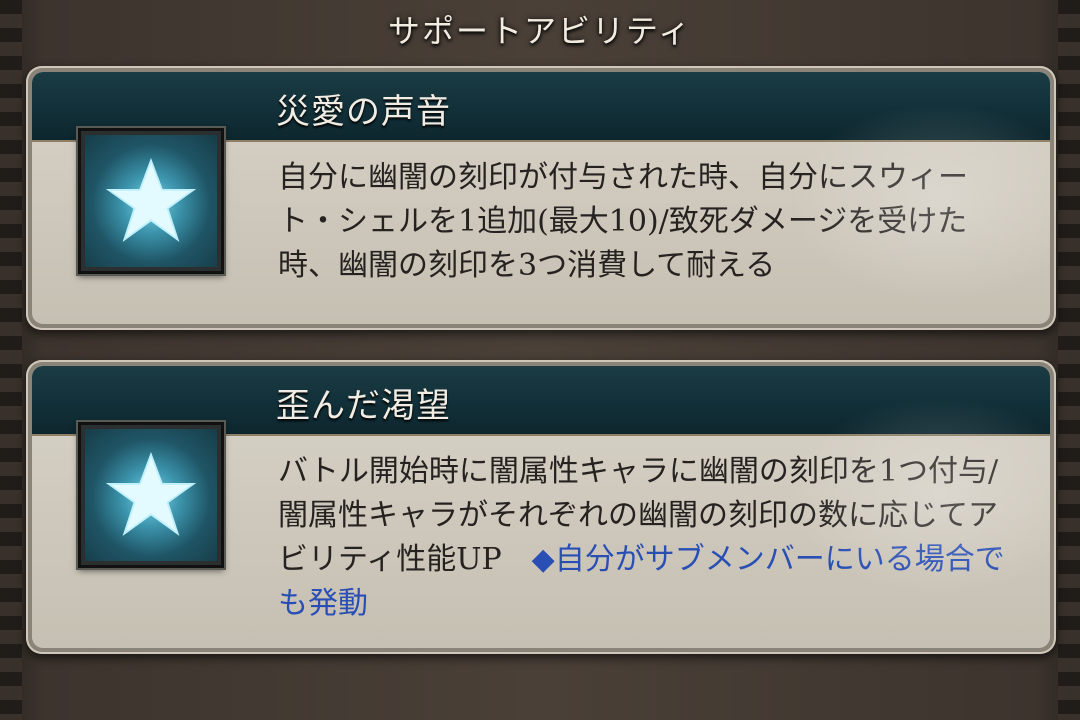  What do you see at coordinates (363, 112) in the screenshot?
I see `ability-title: 災愛の声音` at bounding box center [363, 112].